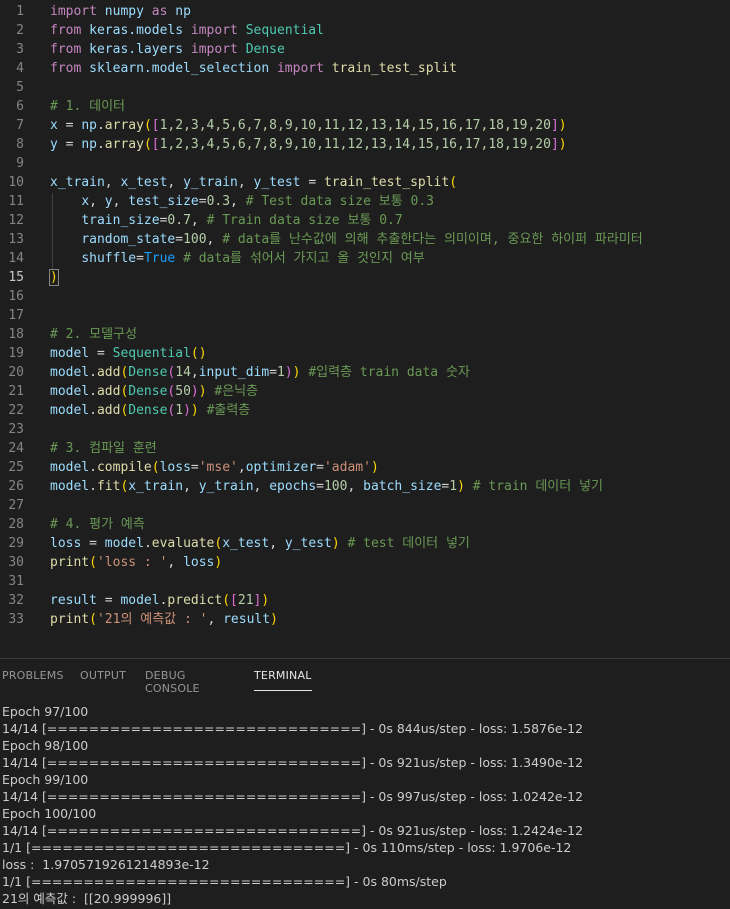 The height and width of the screenshot is (909, 730). What do you see at coordinates (195, 600) in the screenshot?
I see `code-token: predict` at bounding box center [195, 600].